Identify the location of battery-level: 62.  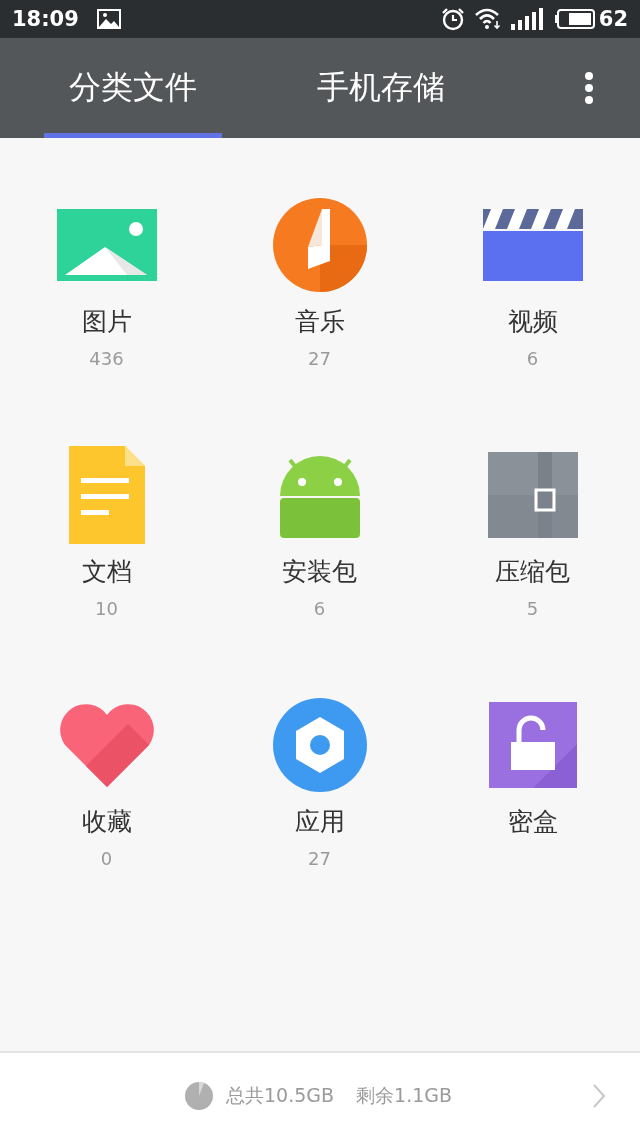
(613, 19).